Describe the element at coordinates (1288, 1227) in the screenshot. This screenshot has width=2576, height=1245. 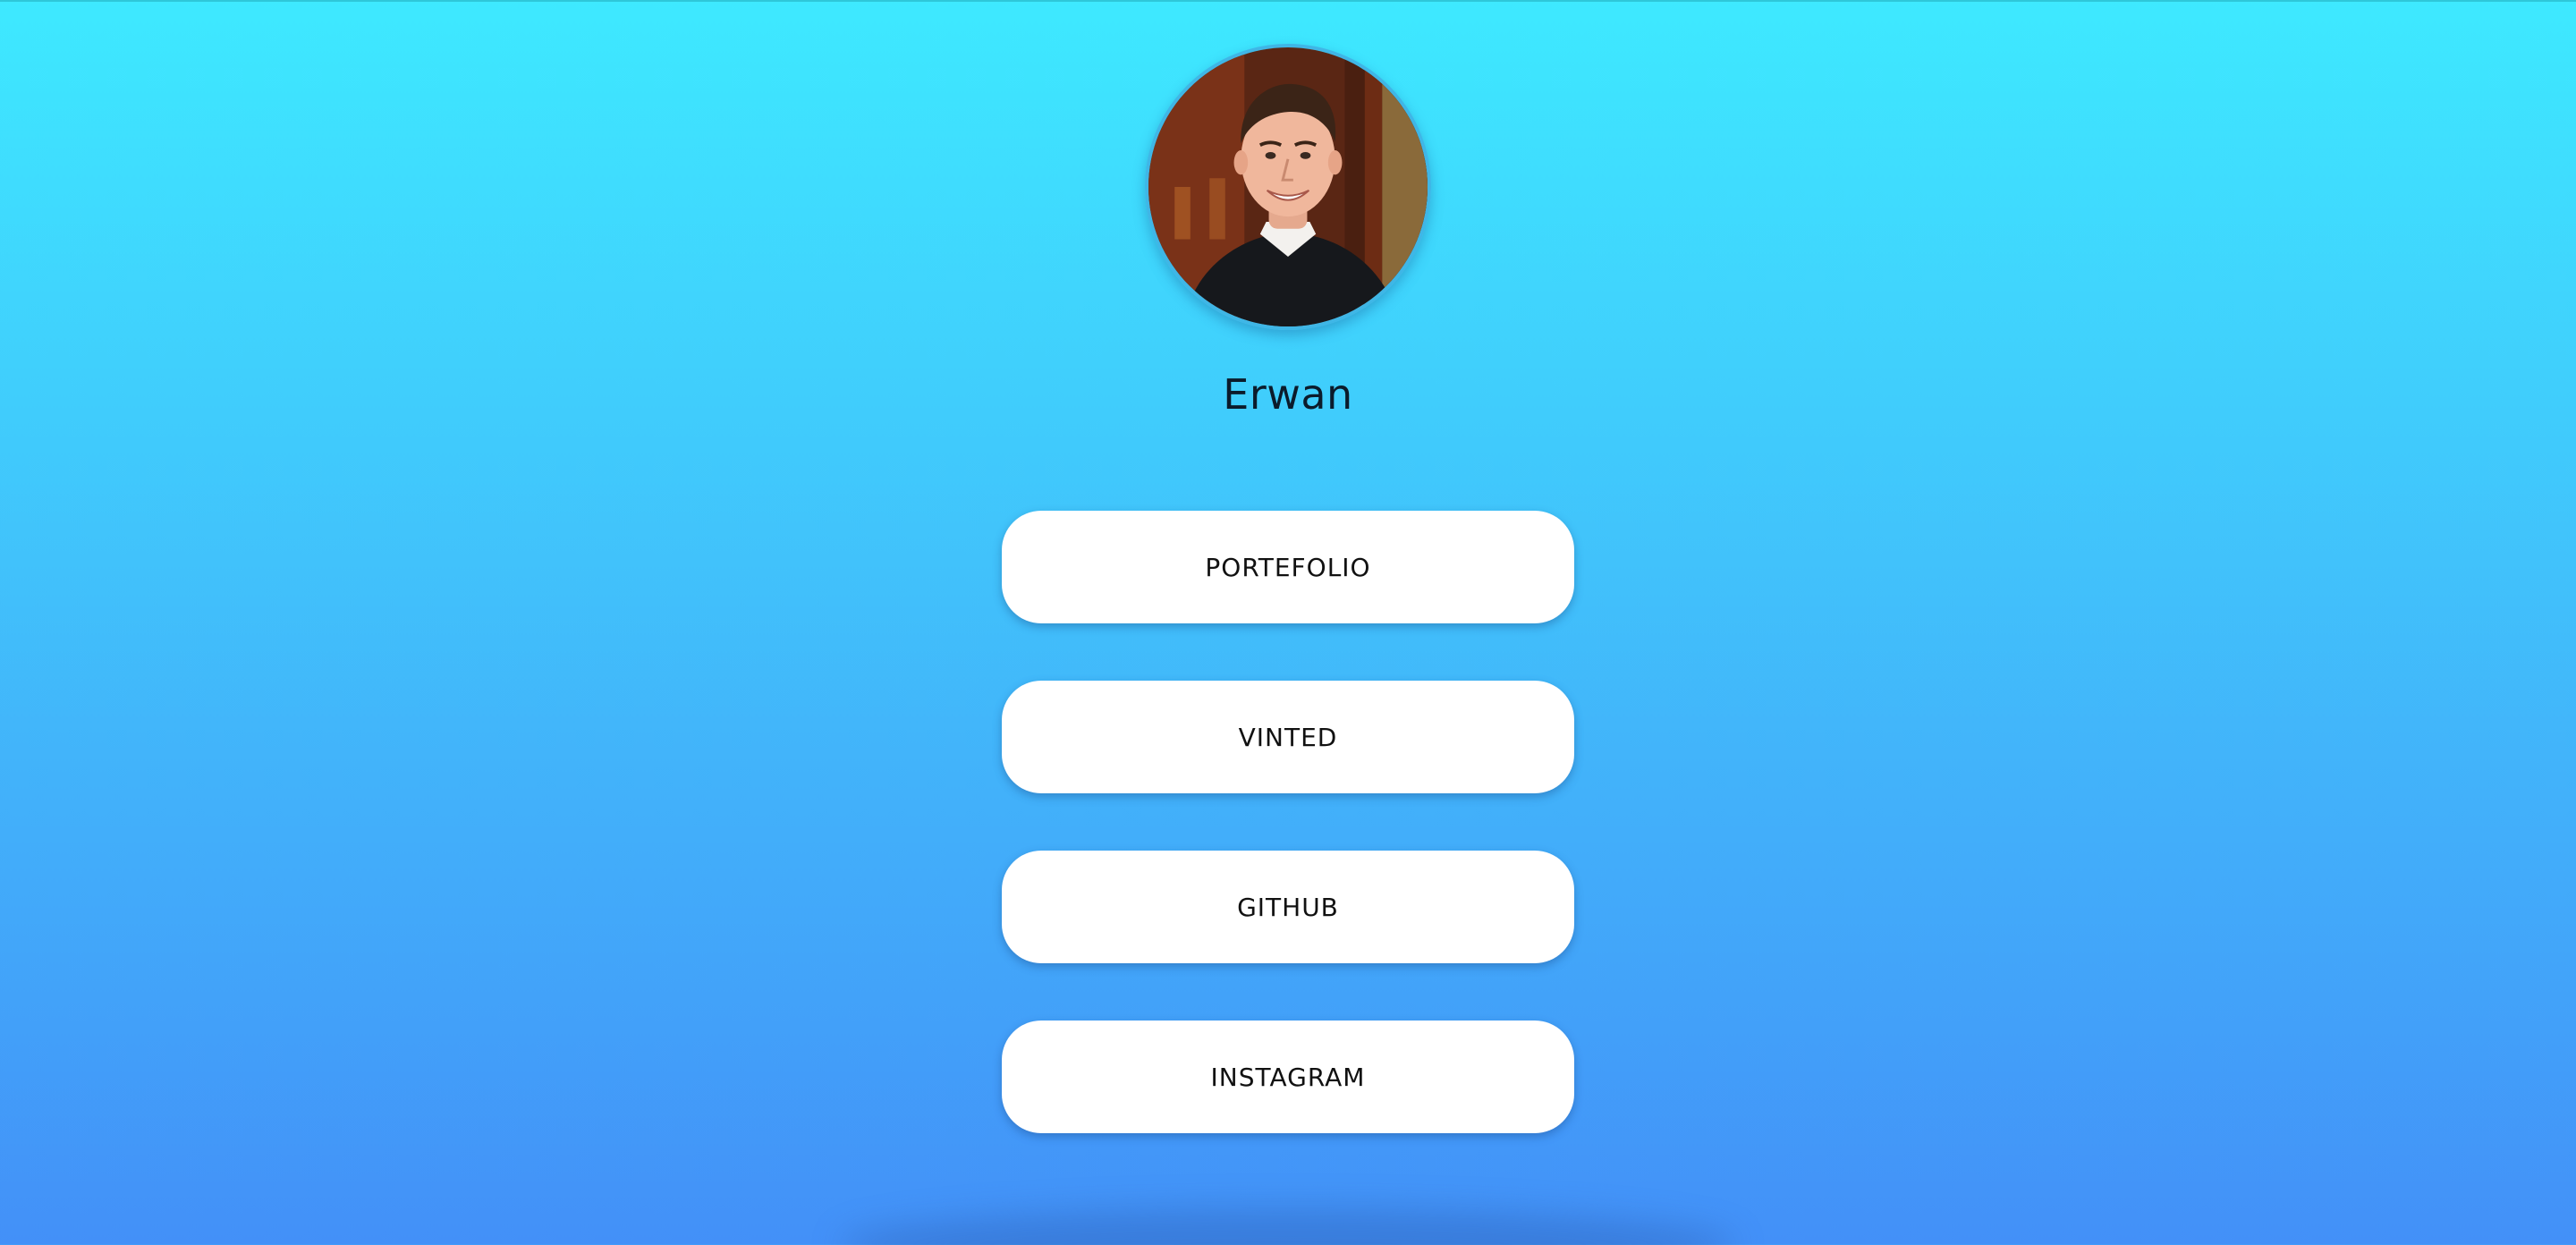
I see `bottom-shadow-decoration` at that location.